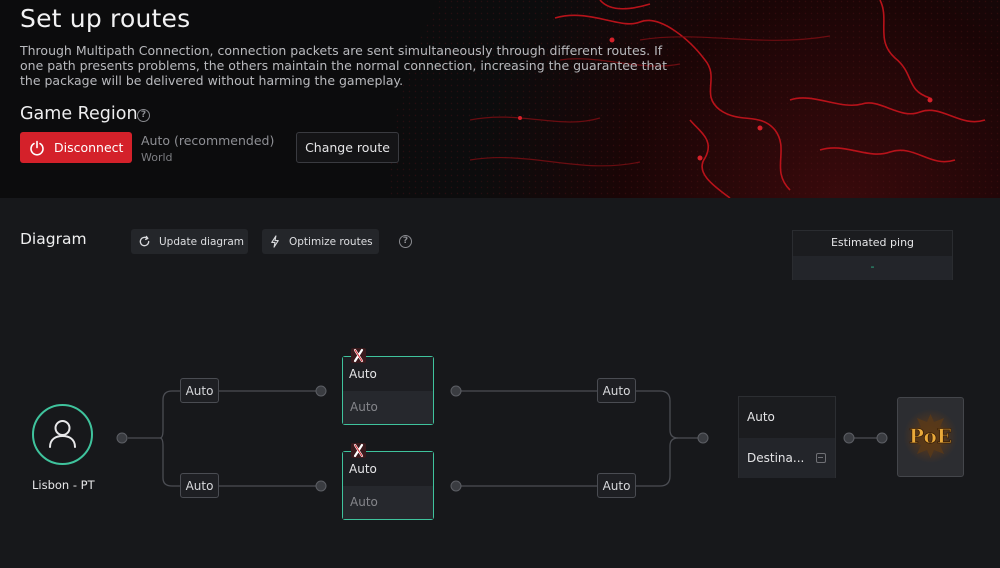 Image resolution: width=1000 pixels, height=568 pixels. What do you see at coordinates (143, 115) in the screenshot?
I see `help-icon: ?` at bounding box center [143, 115].